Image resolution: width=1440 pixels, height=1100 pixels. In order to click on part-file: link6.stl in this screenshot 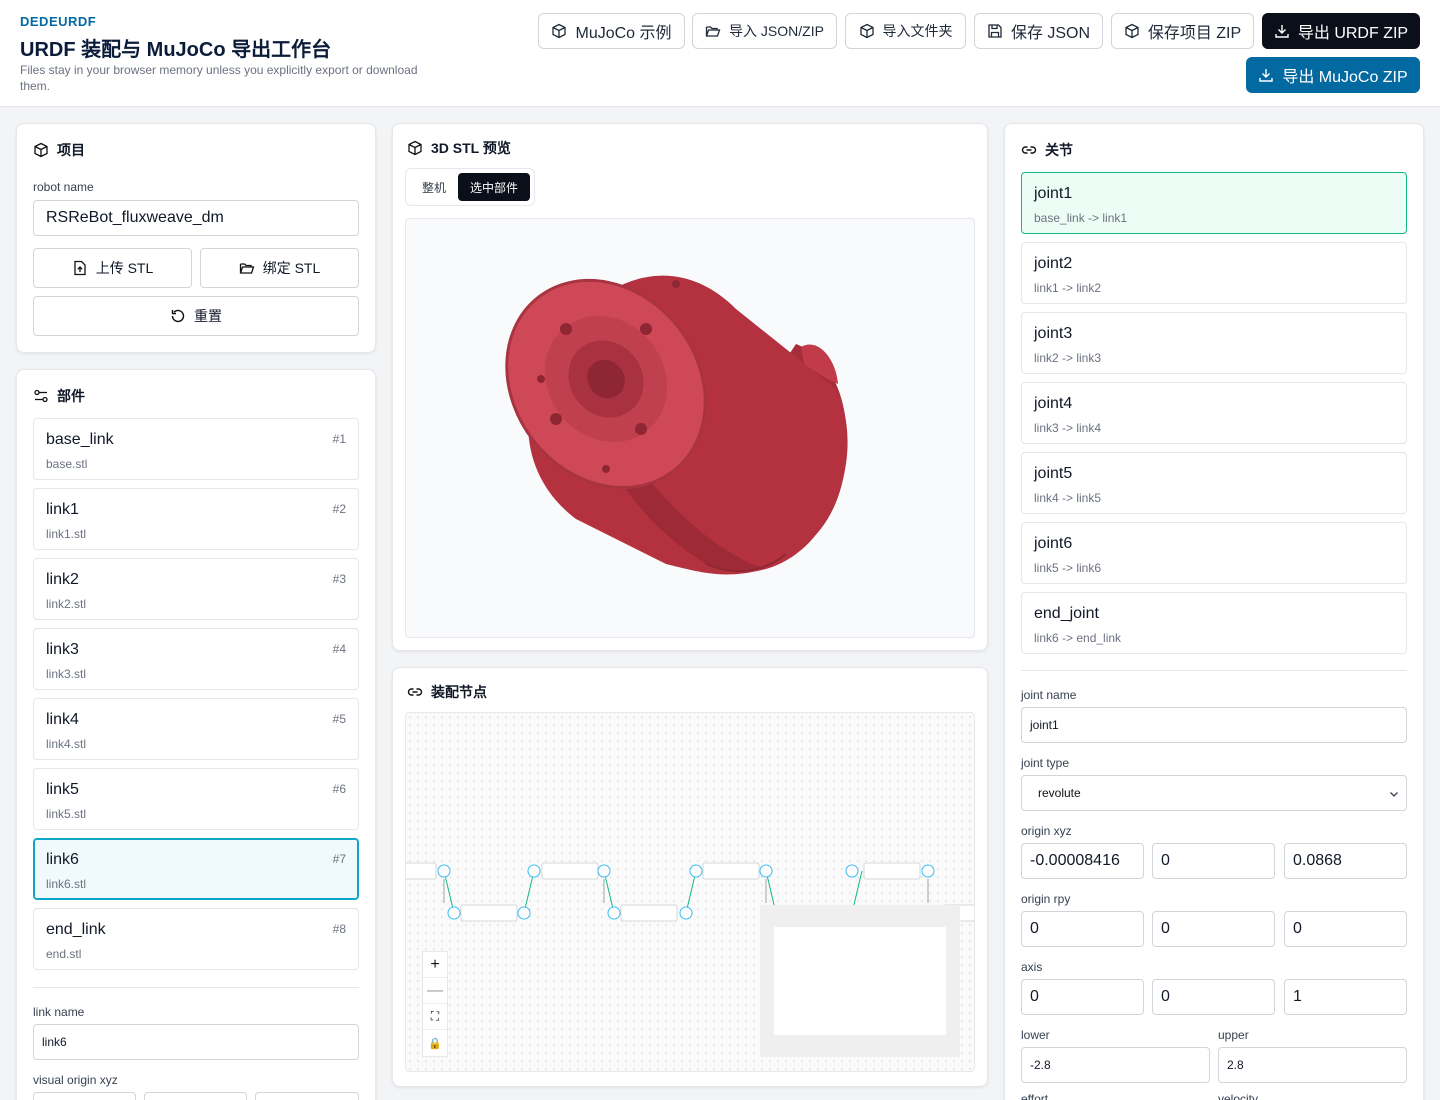, I will do `click(66, 884)`.